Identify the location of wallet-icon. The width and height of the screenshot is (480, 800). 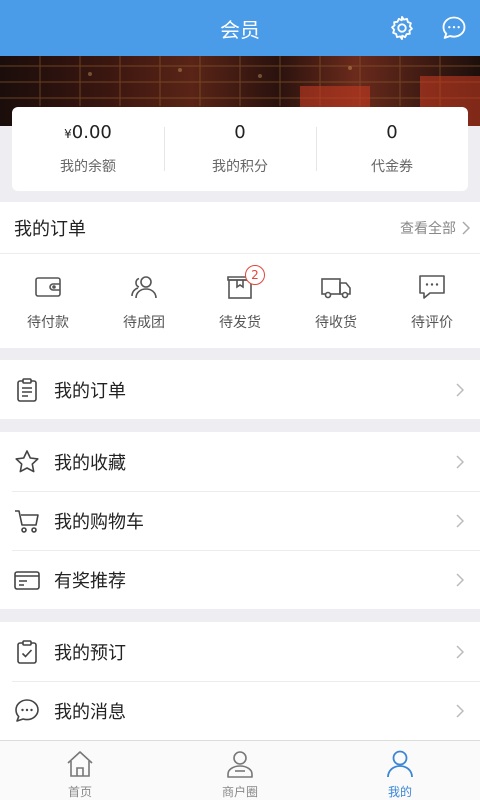
(48, 287).